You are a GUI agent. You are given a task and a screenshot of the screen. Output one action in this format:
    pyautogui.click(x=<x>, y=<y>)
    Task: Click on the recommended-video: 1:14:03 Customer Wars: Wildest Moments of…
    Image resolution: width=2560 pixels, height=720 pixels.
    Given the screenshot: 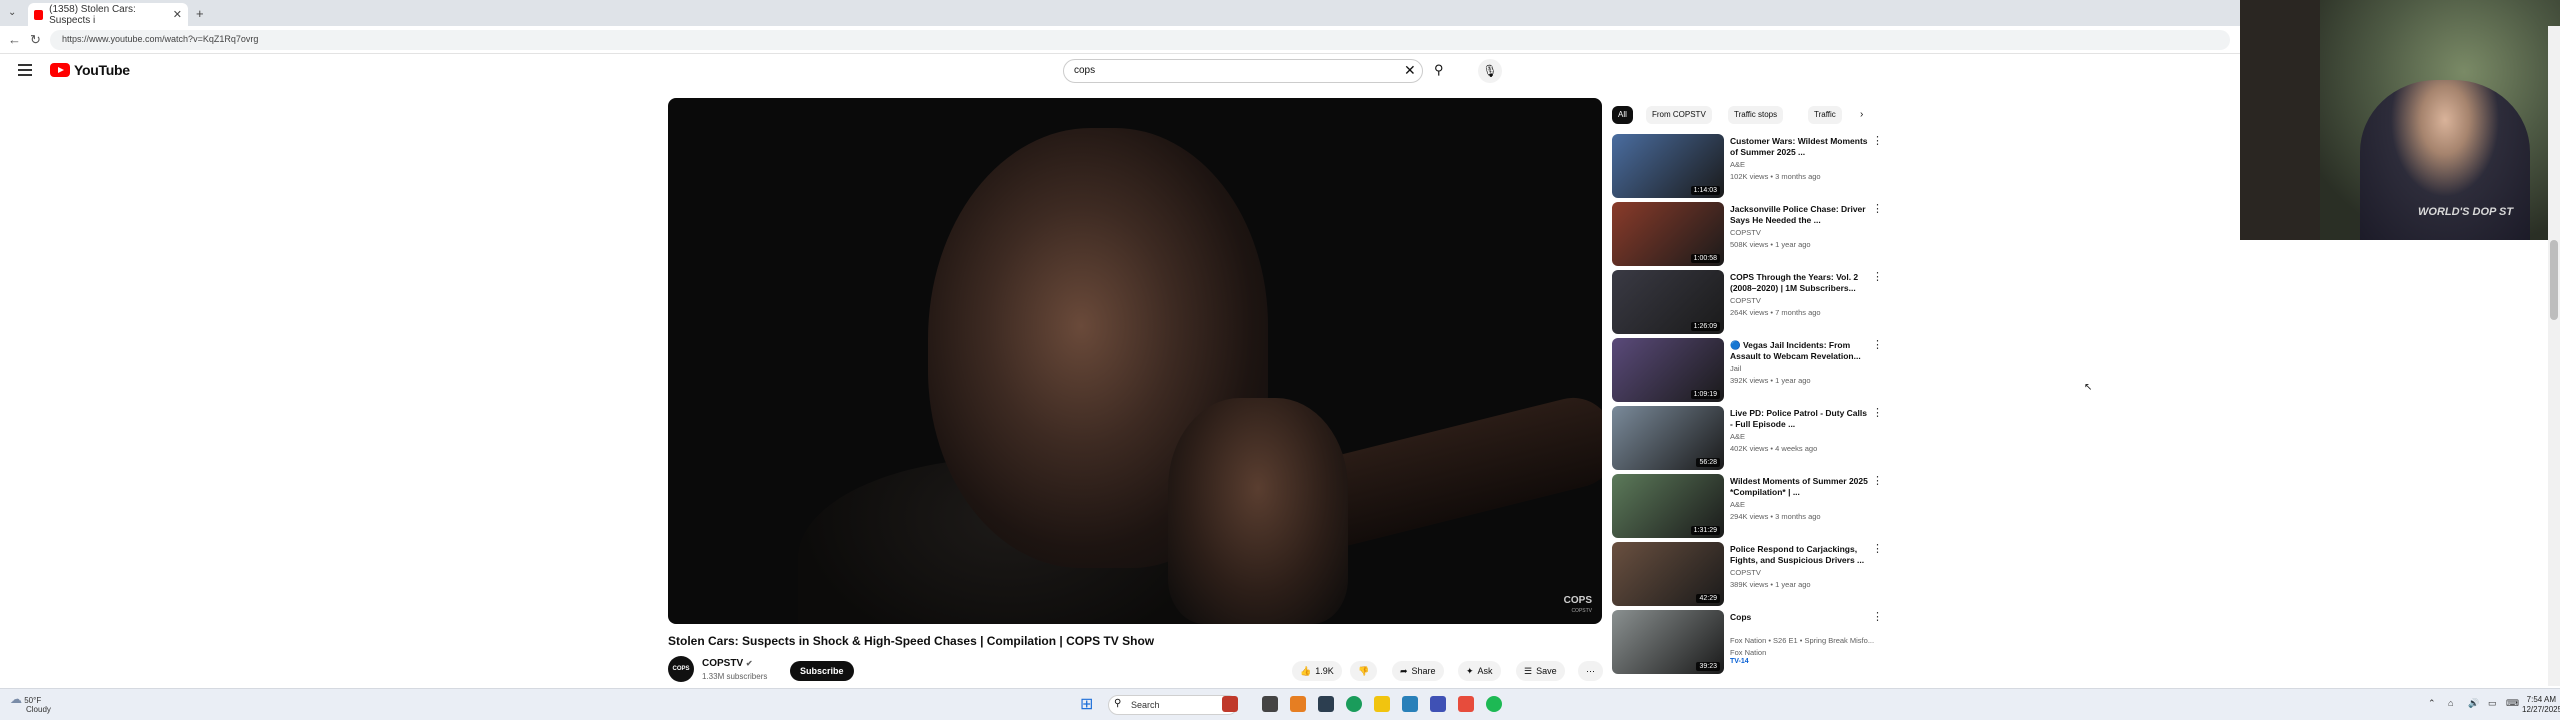 What is the action you would take?
    pyautogui.click(x=1747, y=166)
    